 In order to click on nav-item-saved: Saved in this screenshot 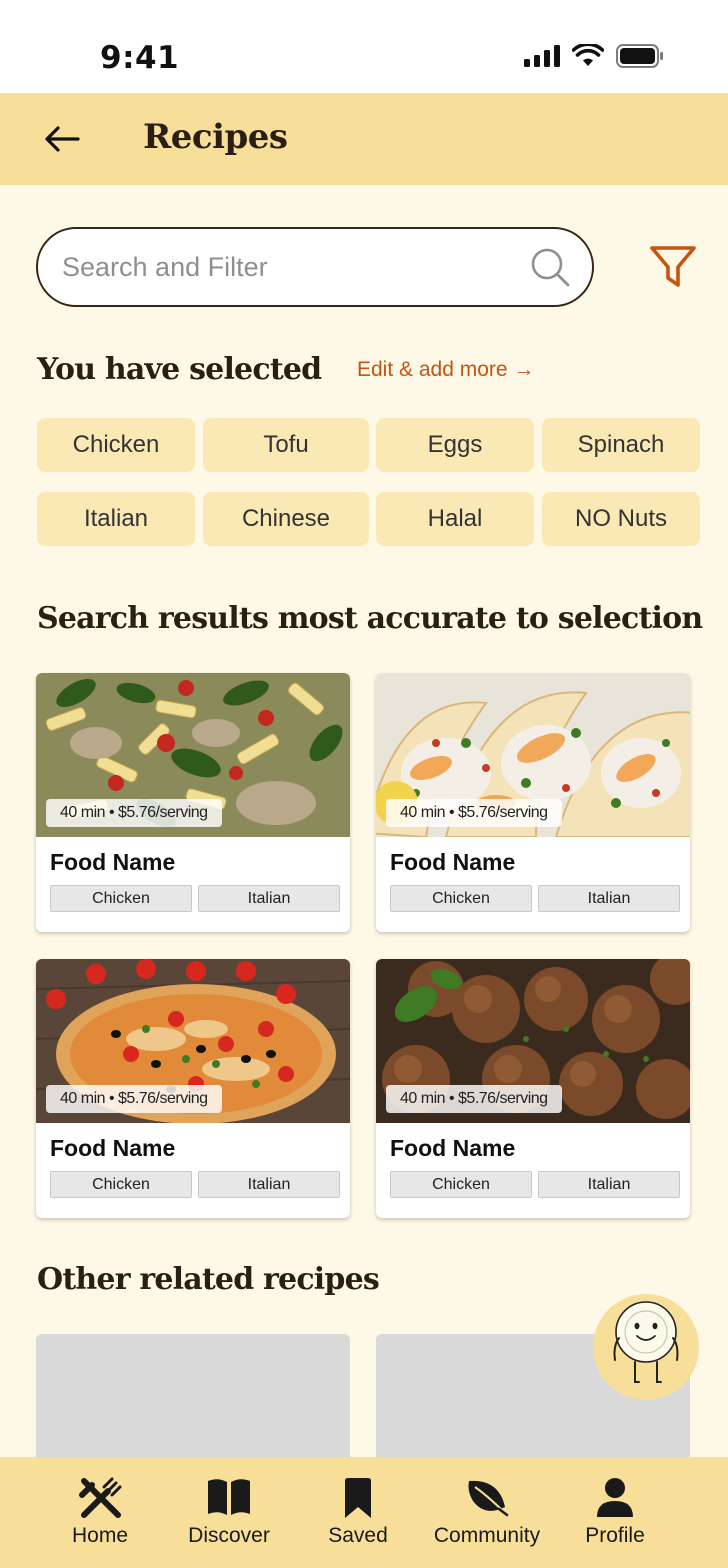, I will do `click(358, 1512)`.